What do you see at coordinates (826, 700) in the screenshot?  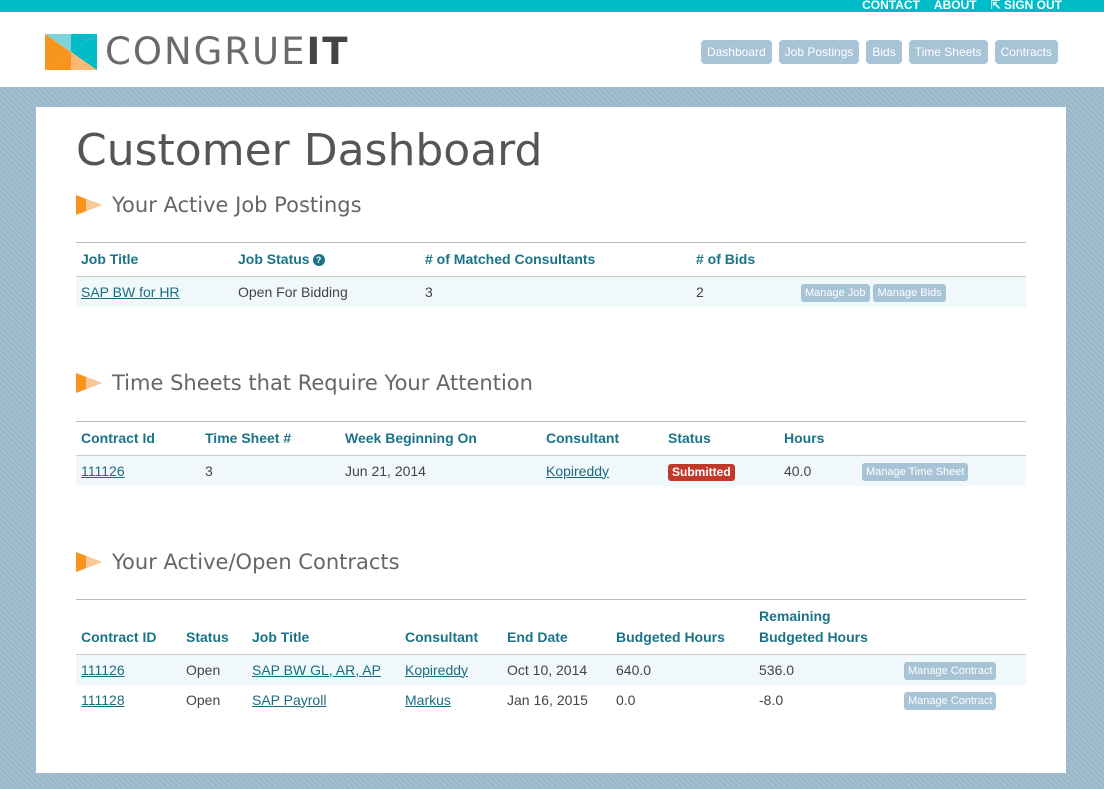 I see `remaining-hours: -8.0` at bounding box center [826, 700].